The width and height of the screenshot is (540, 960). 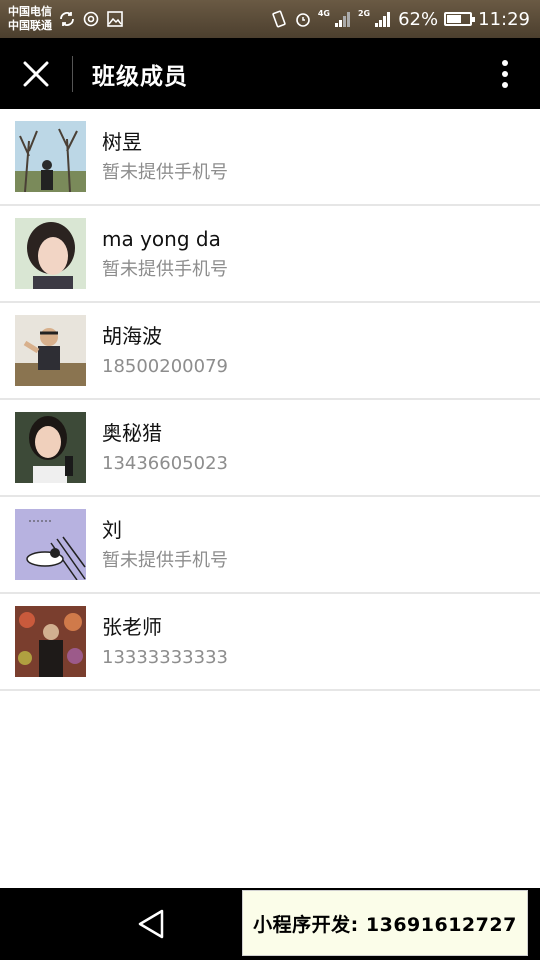 What do you see at coordinates (165, 463) in the screenshot?
I see `member-phone: 13436605023` at bounding box center [165, 463].